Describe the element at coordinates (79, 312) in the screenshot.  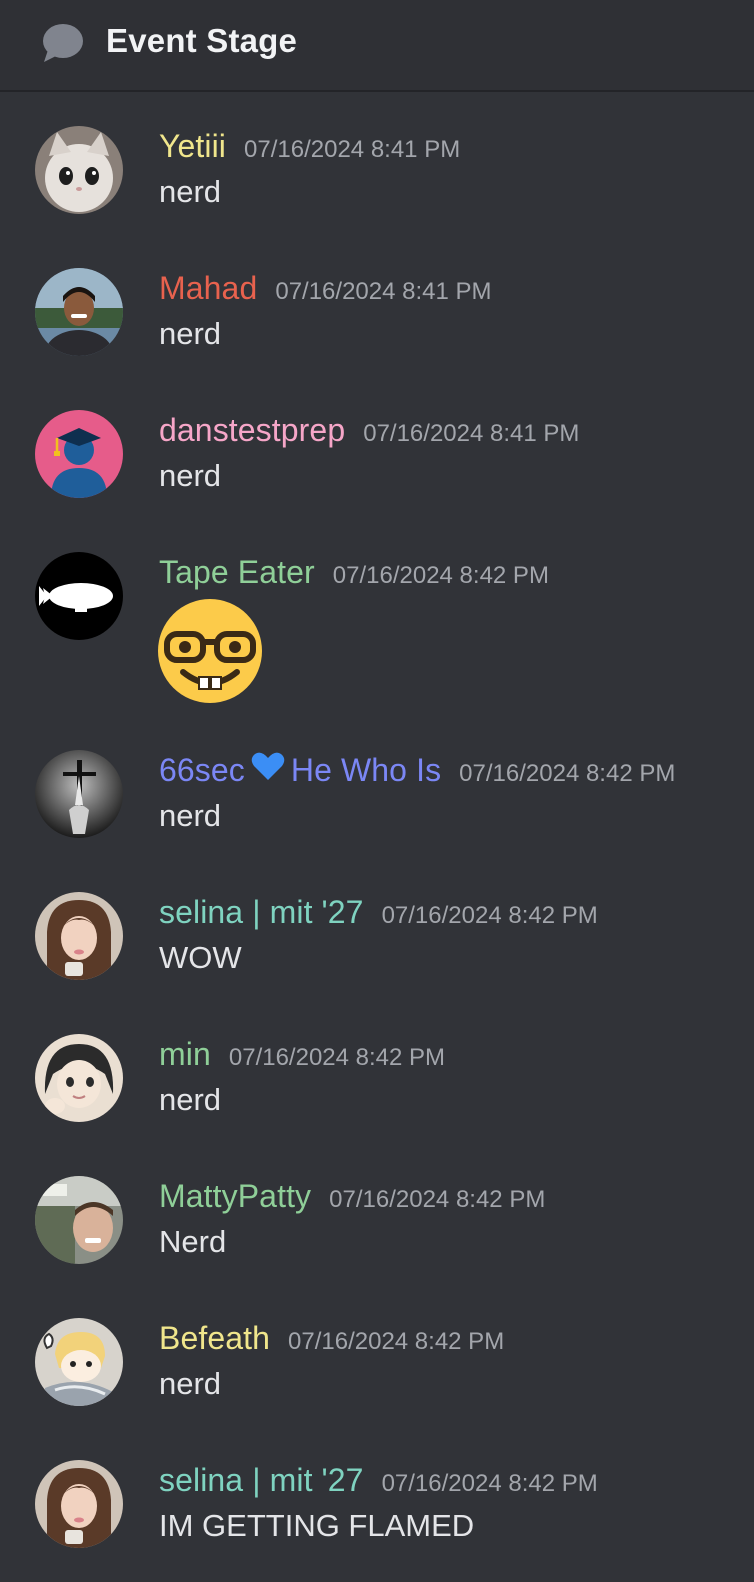
I see `person-photo-avatar` at that location.